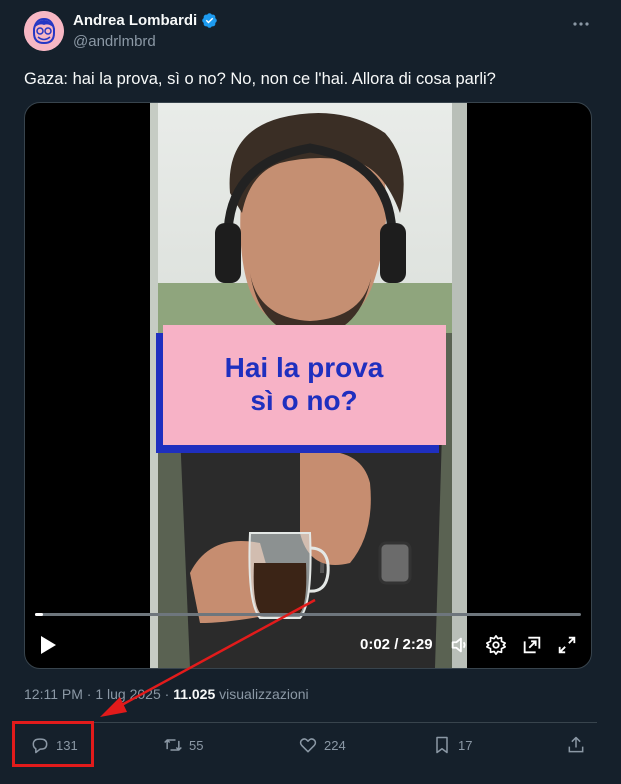 This screenshot has height=784, width=621. What do you see at coordinates (303, 400) in the screenshot?
I see `caption-line-2: sì o no?` at bounding box center [303, 400].